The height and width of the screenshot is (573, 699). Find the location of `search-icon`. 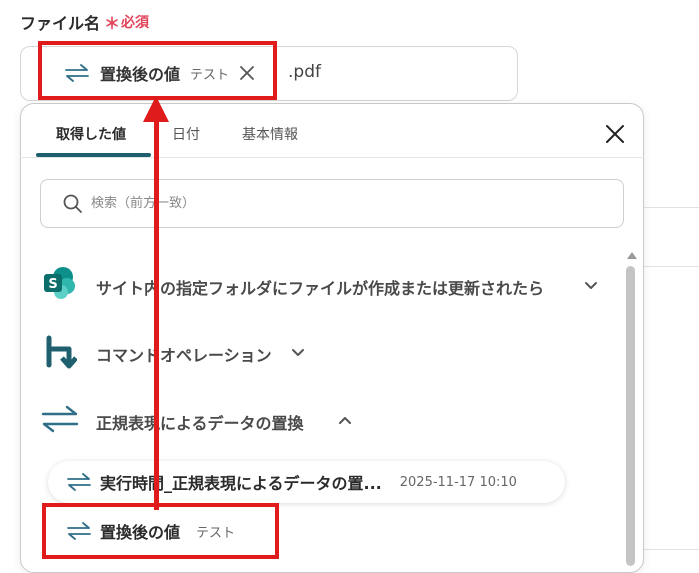

search-icon is located at coordinates (72, 203).